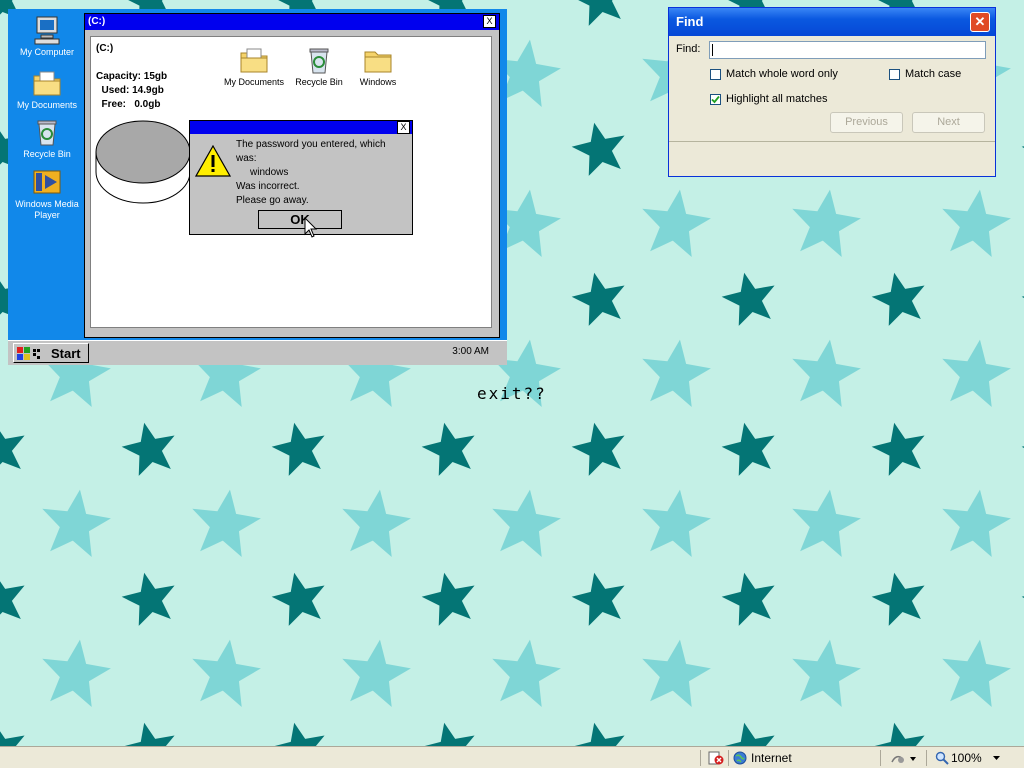 Image resolution: width=1024 pixels, height=768 pixels. What do you see at coordinates (777, 99) in the screenshot?
I see `highlight-all-label: Highlight all matches` at bounding box center [777, 99].